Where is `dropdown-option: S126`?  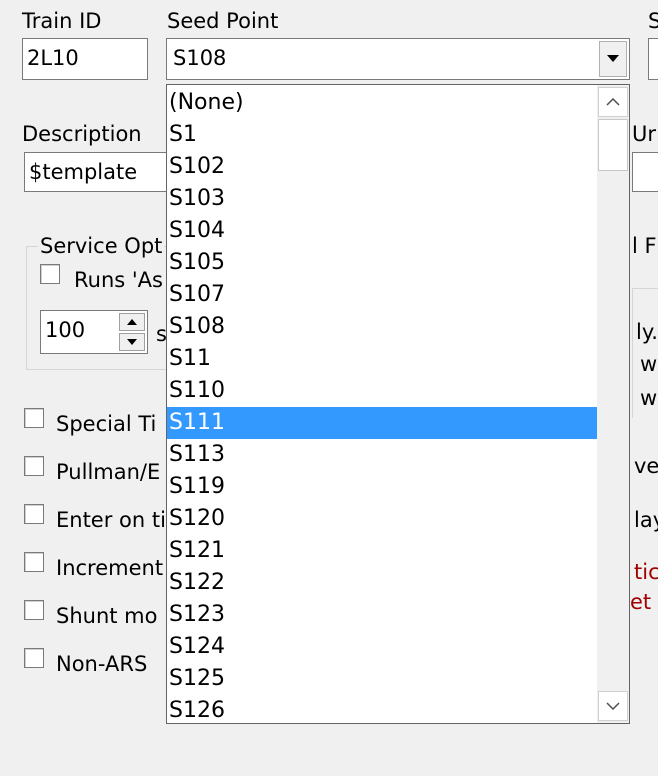
dropdown-option: S126 is located at coordinates (382, 709).